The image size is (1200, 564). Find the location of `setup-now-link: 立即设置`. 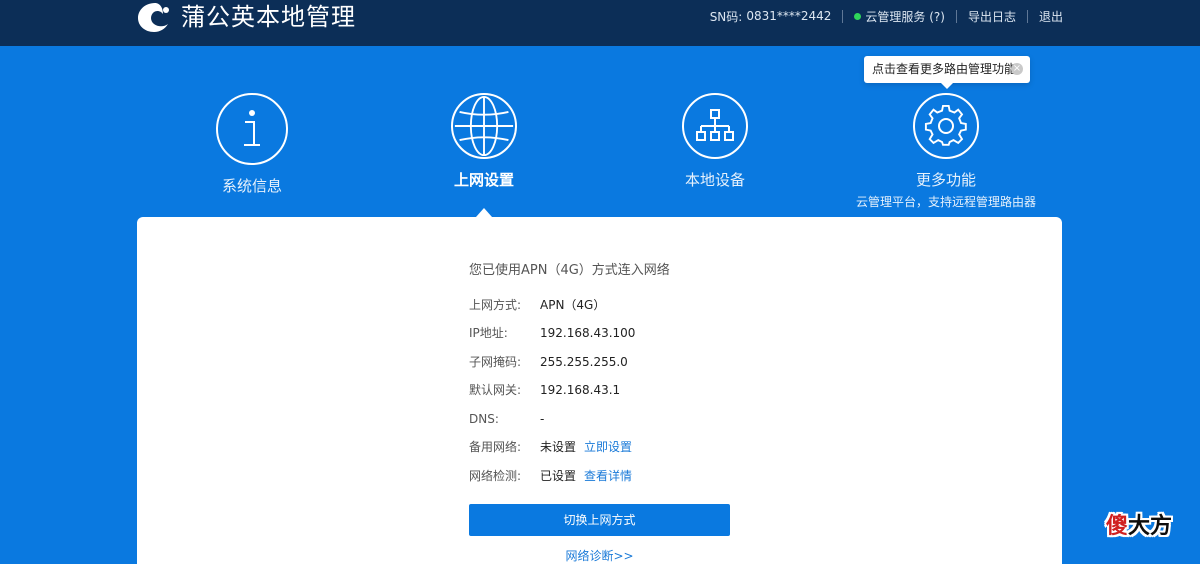

setup-now-link: 立即设置 is located at coordinates (608, 447).